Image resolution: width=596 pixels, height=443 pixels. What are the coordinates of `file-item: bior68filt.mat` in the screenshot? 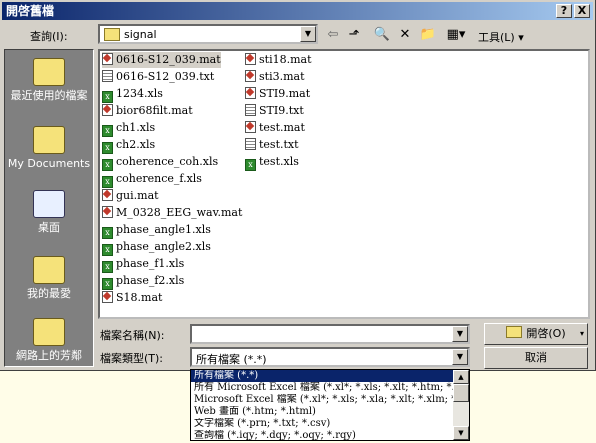 It's located at (147, 111).